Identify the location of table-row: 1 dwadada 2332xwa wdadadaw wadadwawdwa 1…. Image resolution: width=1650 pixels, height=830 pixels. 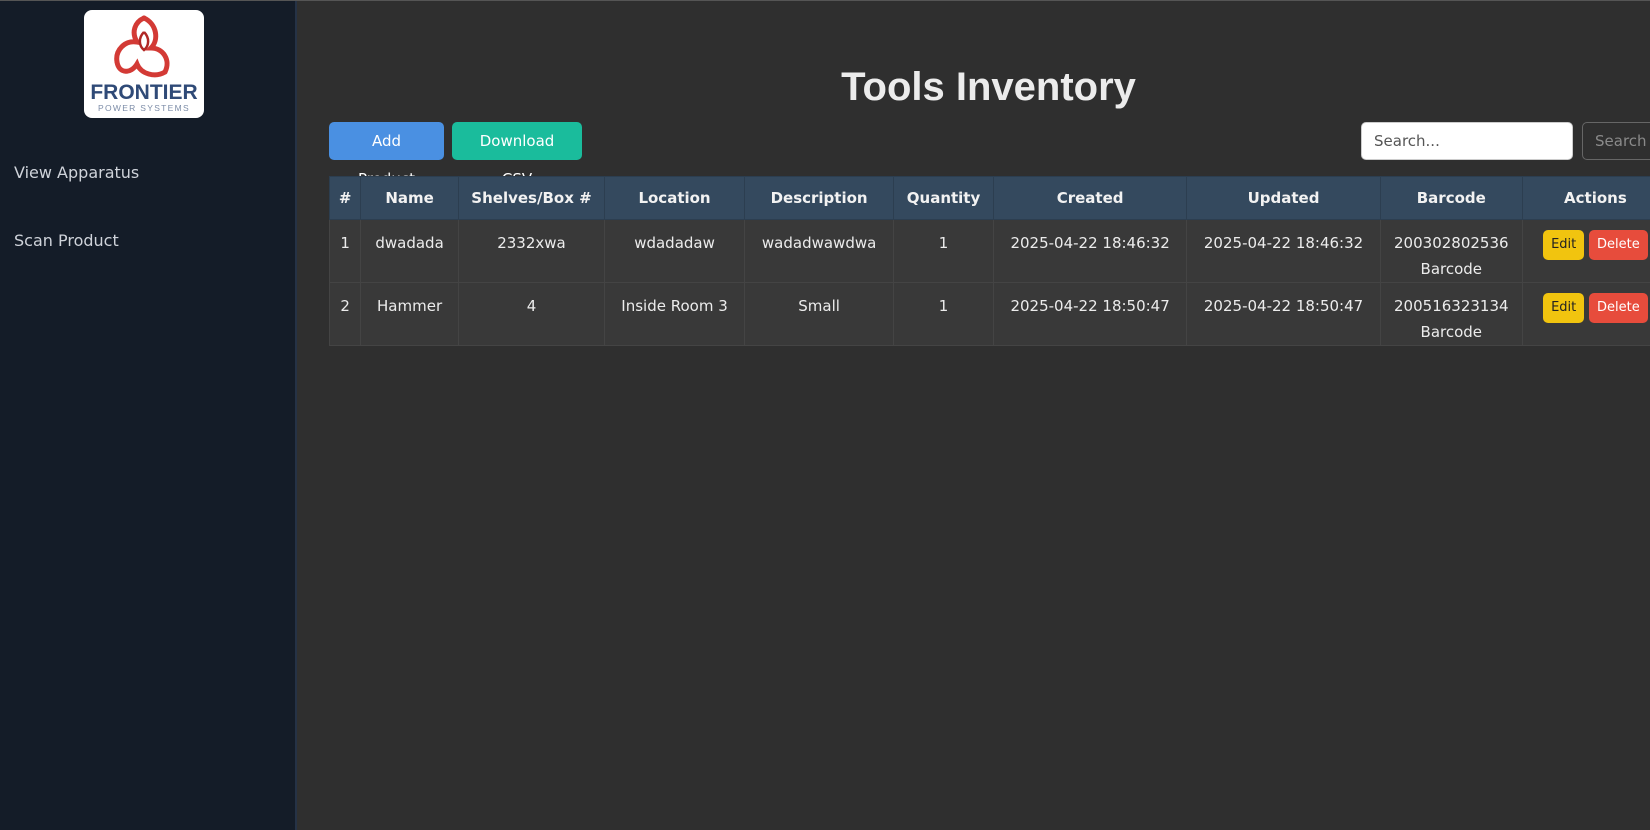
(989, 251).